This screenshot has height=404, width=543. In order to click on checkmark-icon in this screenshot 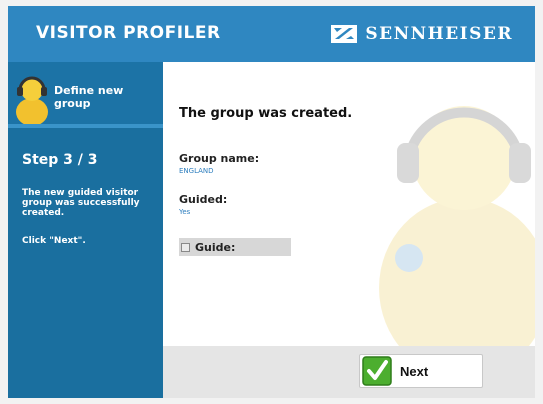, I will do `click(377, 371)`.